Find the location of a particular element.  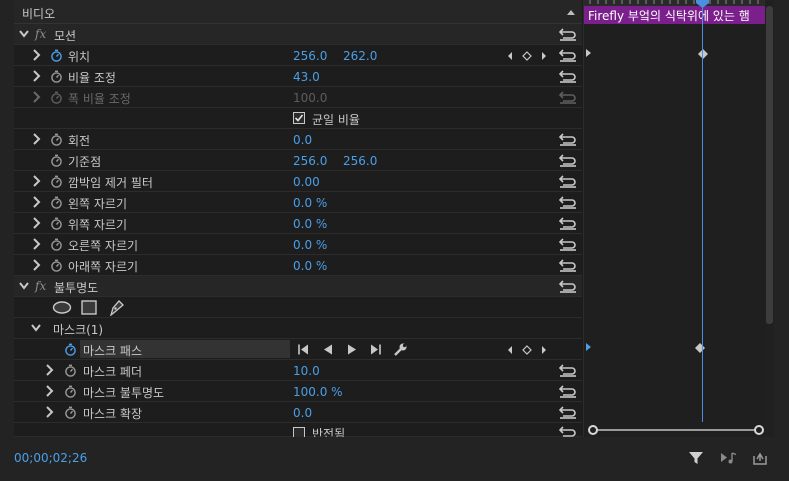

rotation-row: 회전 0.0 is located at coordinates (298, 139).